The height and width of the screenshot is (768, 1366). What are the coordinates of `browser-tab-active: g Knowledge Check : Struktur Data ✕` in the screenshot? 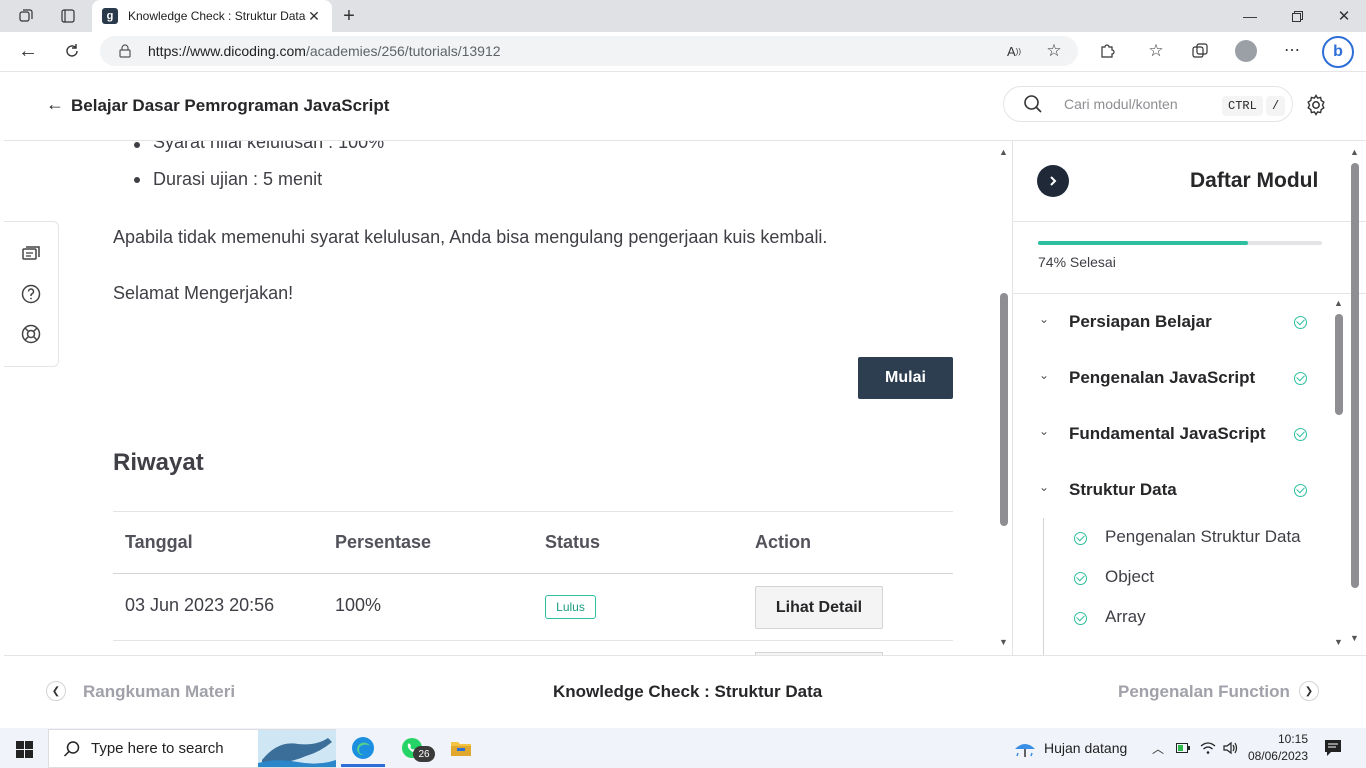 It's located at (212, 16).